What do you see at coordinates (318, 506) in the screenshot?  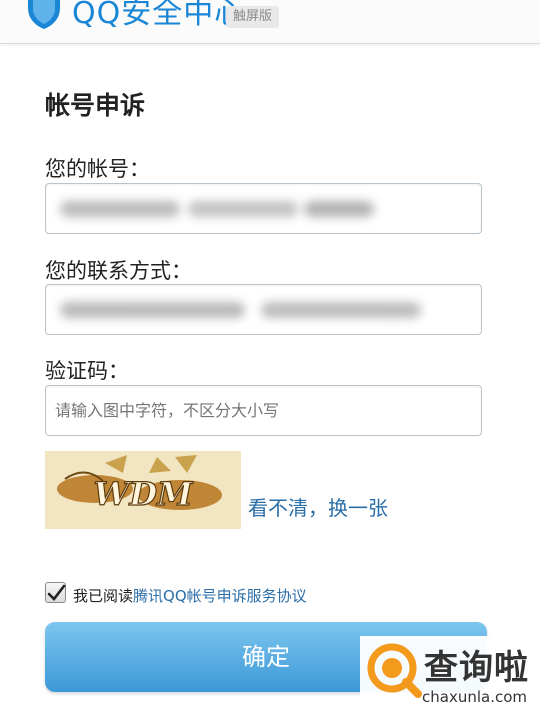 I see `refresh-captcha-link: 看不清，换一张` at bounding box center [318, 506].